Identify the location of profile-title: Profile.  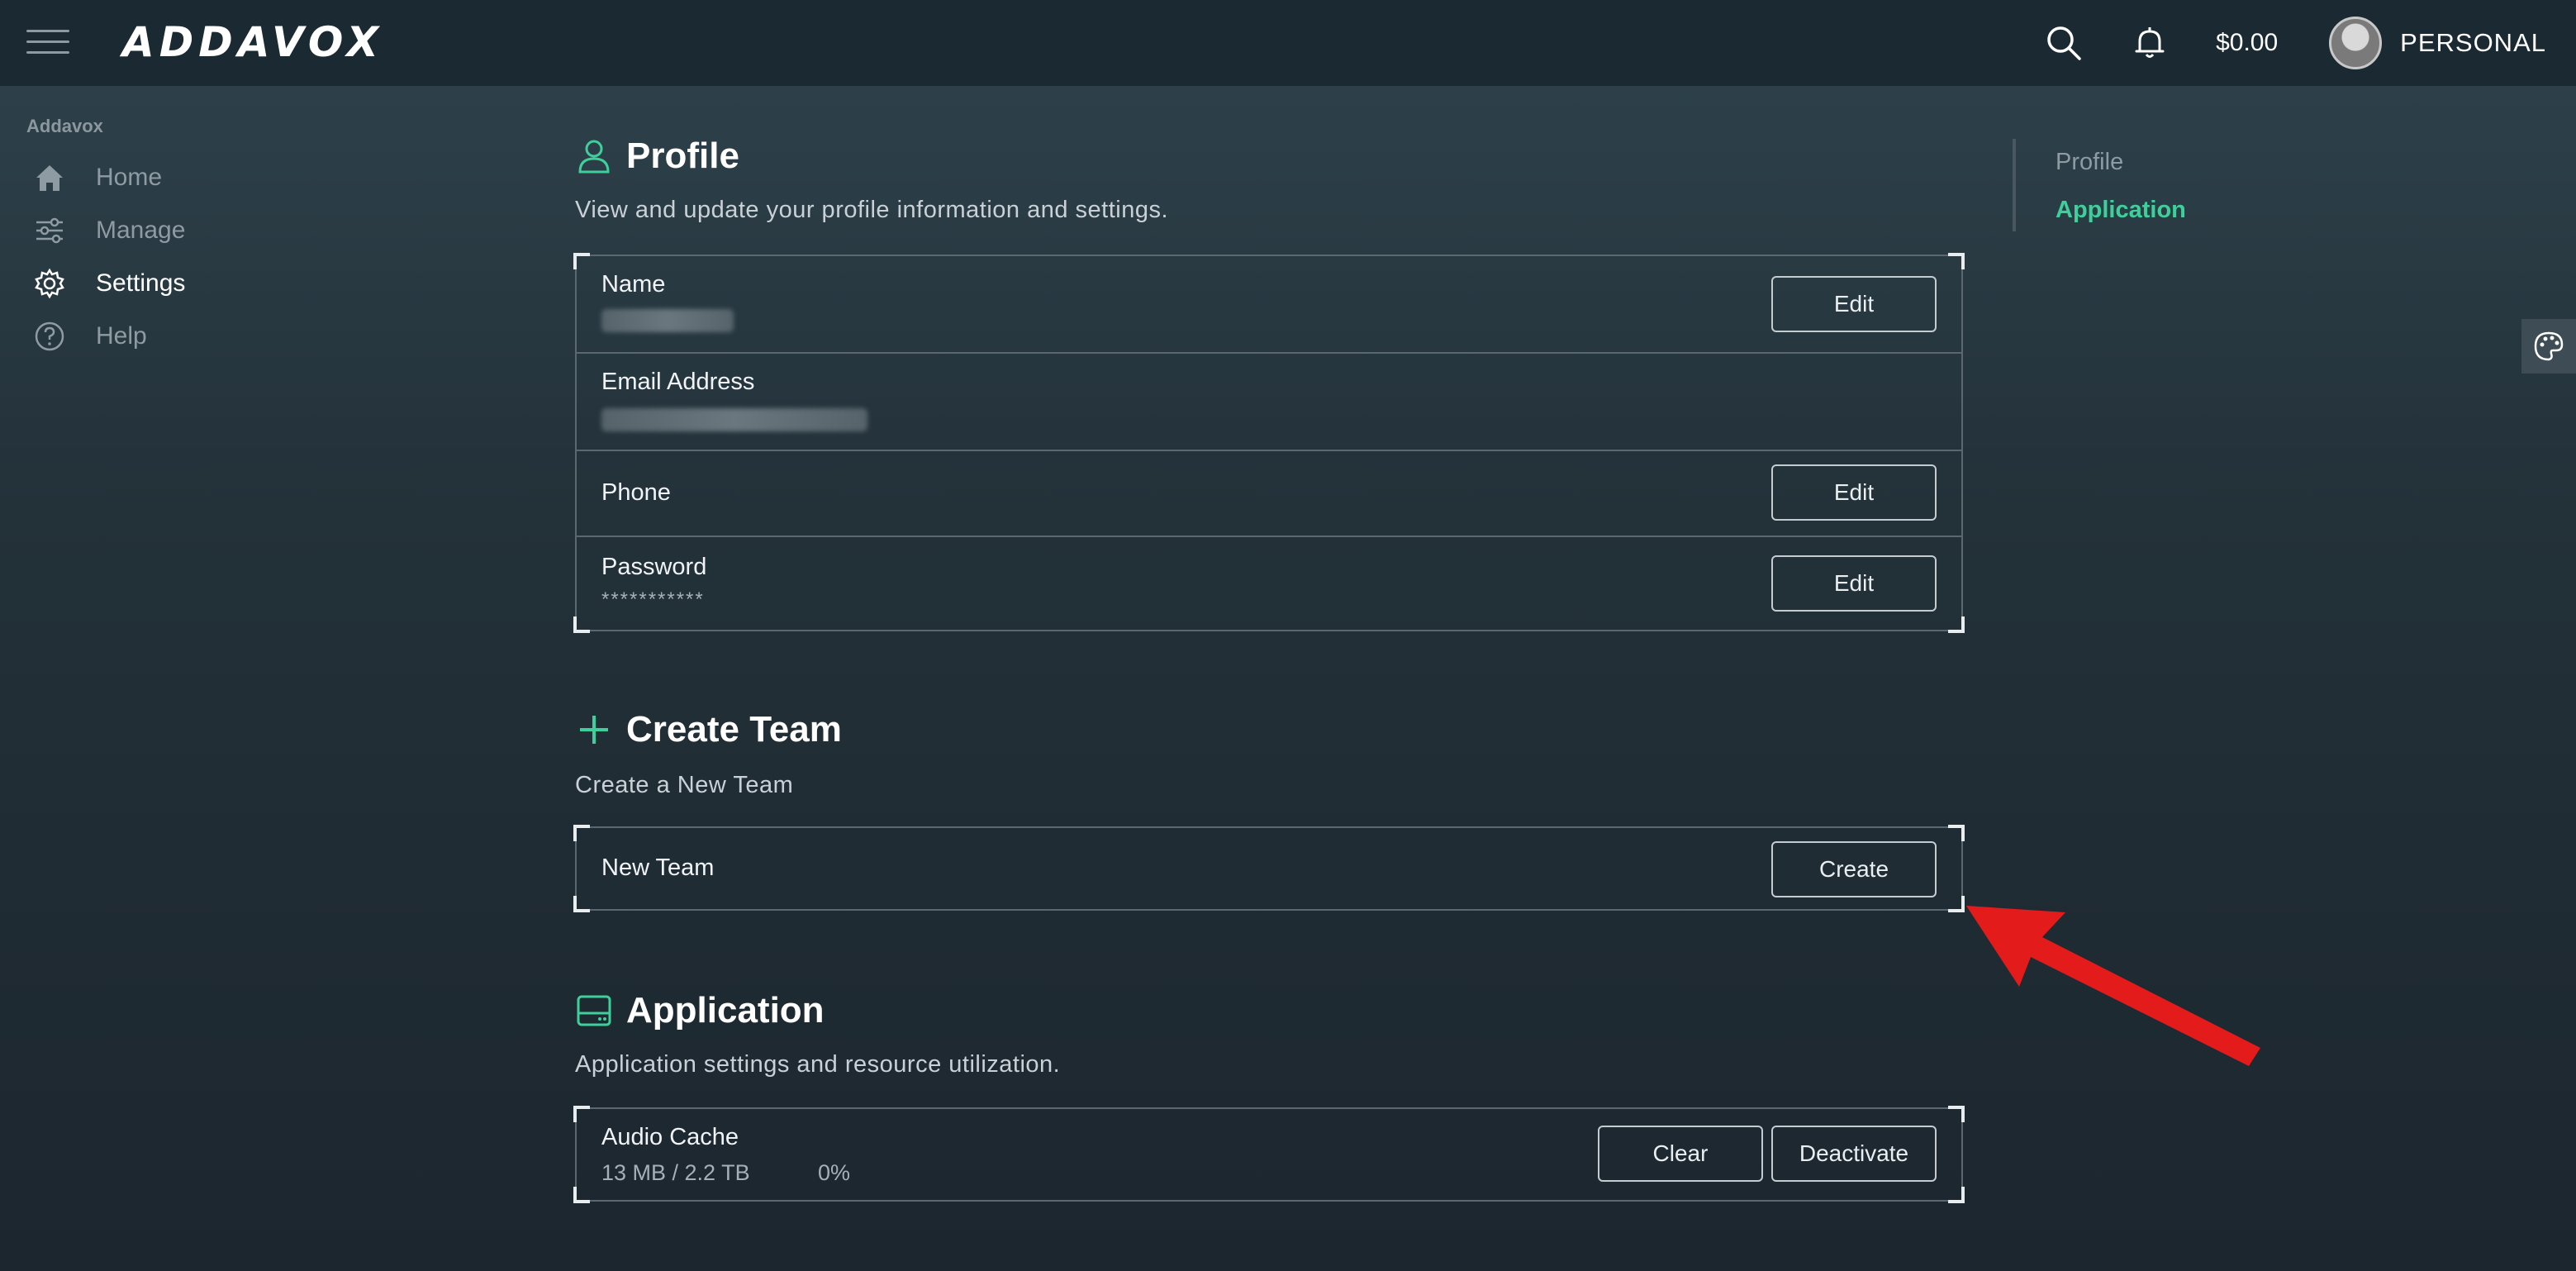
(682, 156).